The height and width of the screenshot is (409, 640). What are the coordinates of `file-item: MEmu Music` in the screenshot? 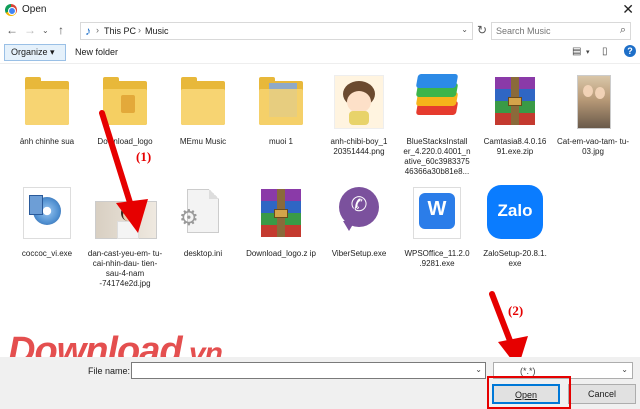 It's located at (203, 109).